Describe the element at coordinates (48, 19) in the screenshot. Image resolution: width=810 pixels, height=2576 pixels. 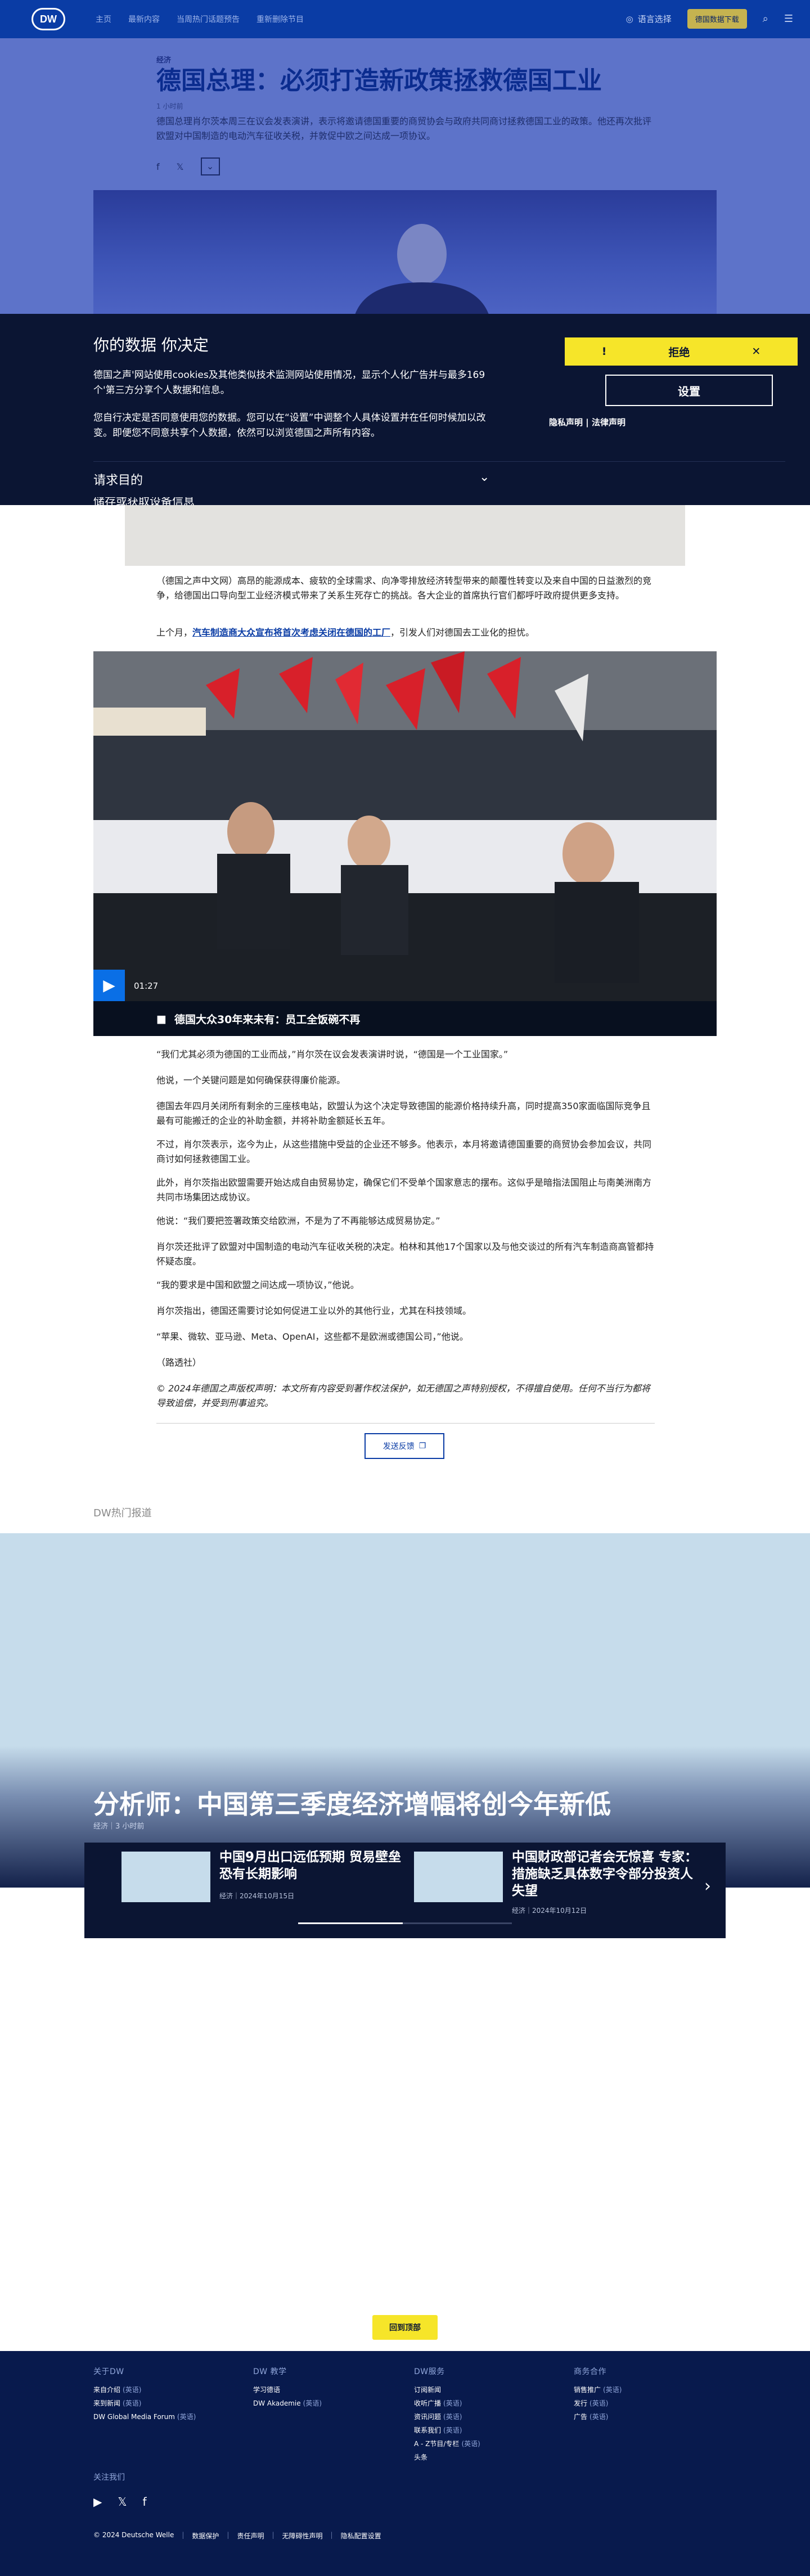
I see `dw-logo: DW` at that location.